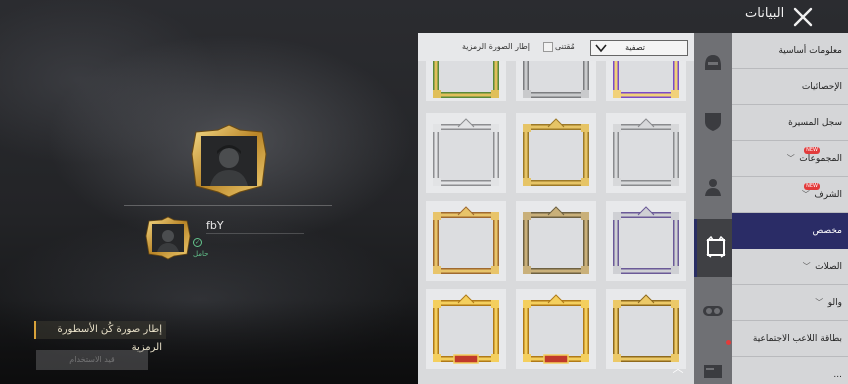 This screenshot has height=384, width=848. Describe the element at coordinates (716, 247) in the screenshot. I see `frame-icon` at that location.